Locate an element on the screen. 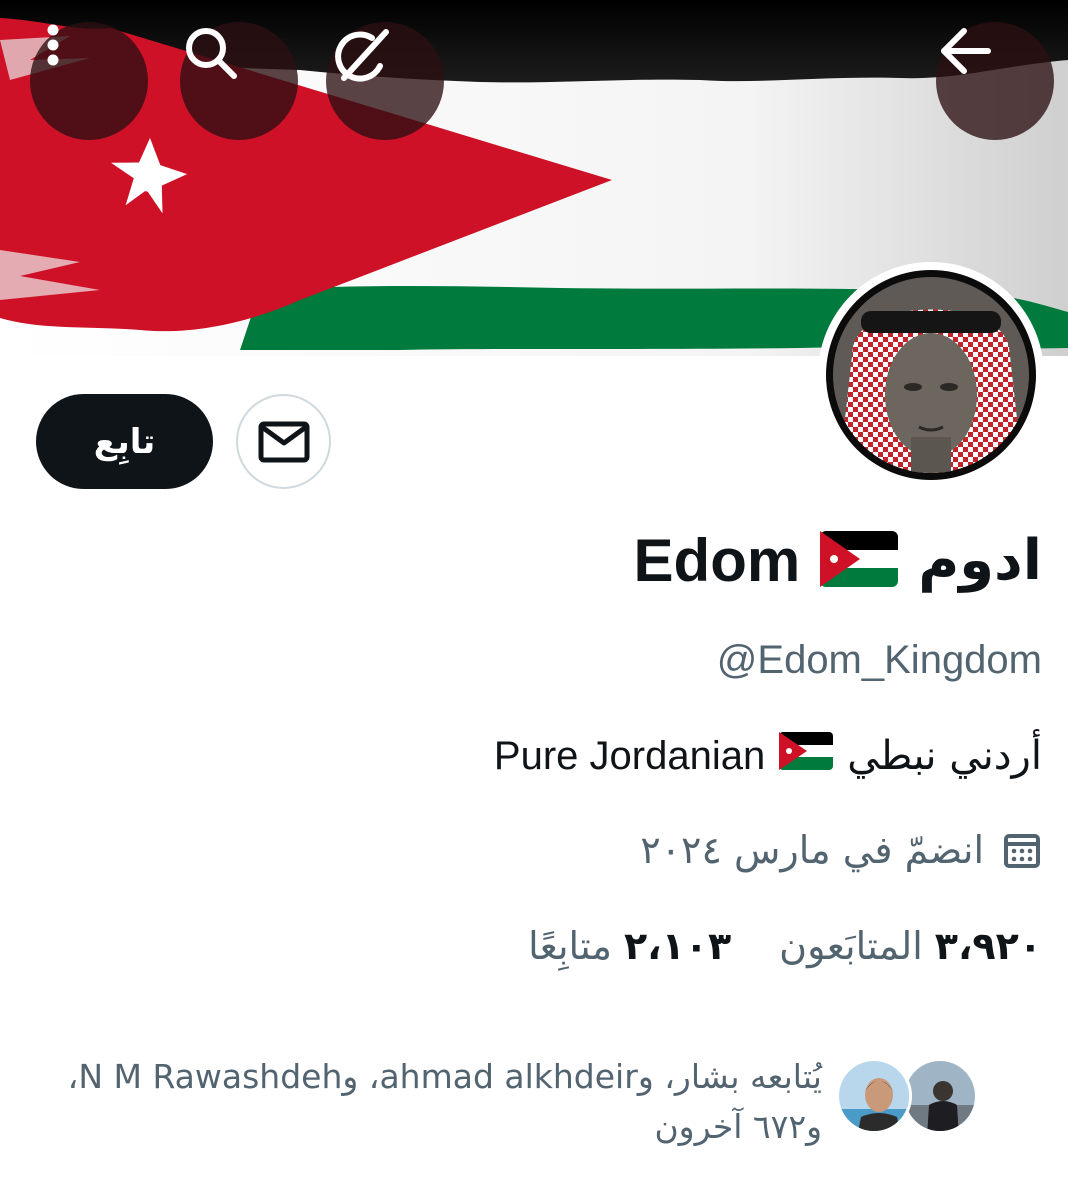 The height and width of the screenshot is (1189, 1068). message-button is located at coordinates (283, 441).